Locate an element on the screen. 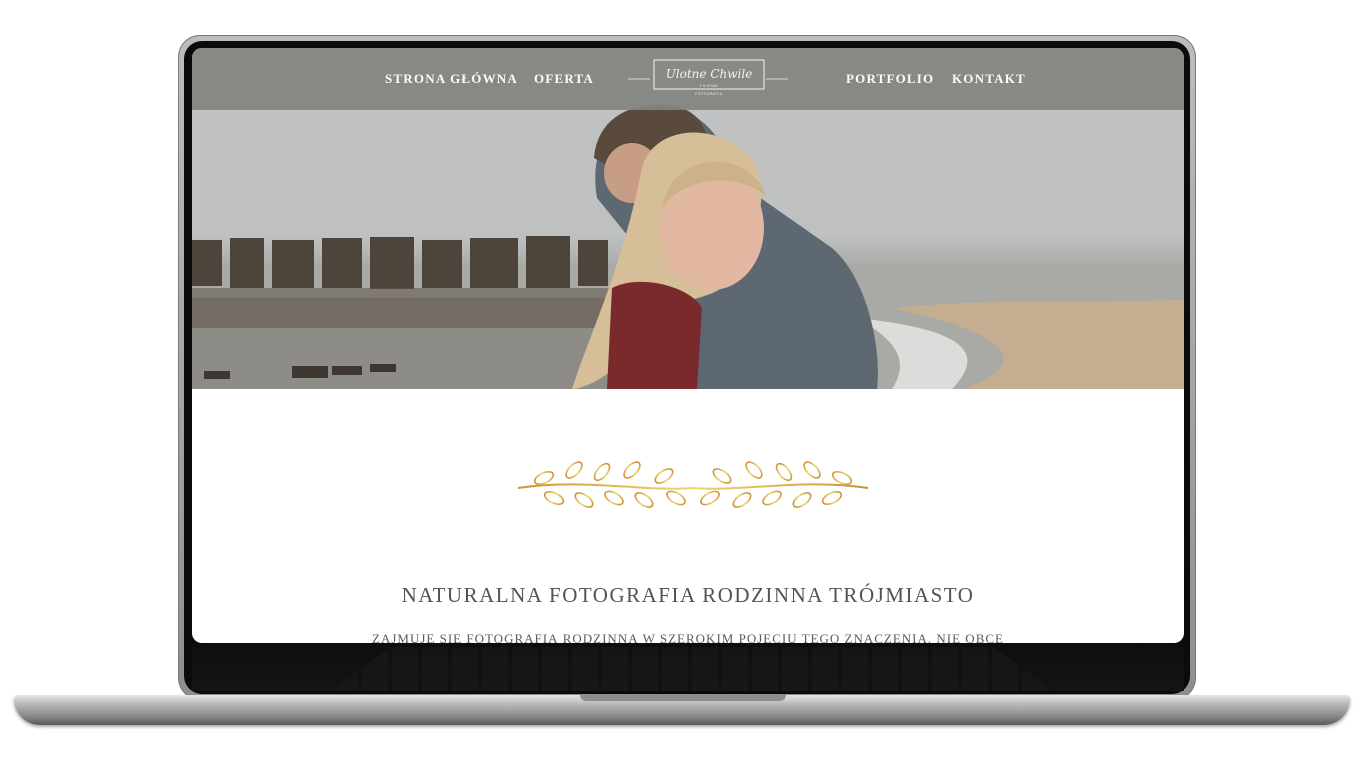 This screenshot has height=768, width=1366. site-logo: Ulotne Chwile FILIPIAK FOTOGRAFIA is located at coordinates (709, 79).